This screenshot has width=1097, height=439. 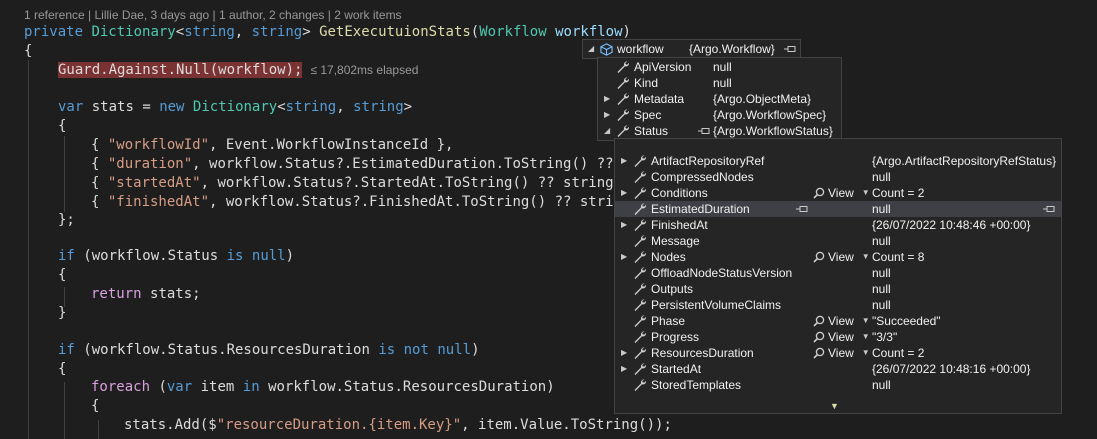 What do you see at coordinates (28, 51) in the screenshot?
I see `code-line-open-brace: {` at bounding box center [28, 51].